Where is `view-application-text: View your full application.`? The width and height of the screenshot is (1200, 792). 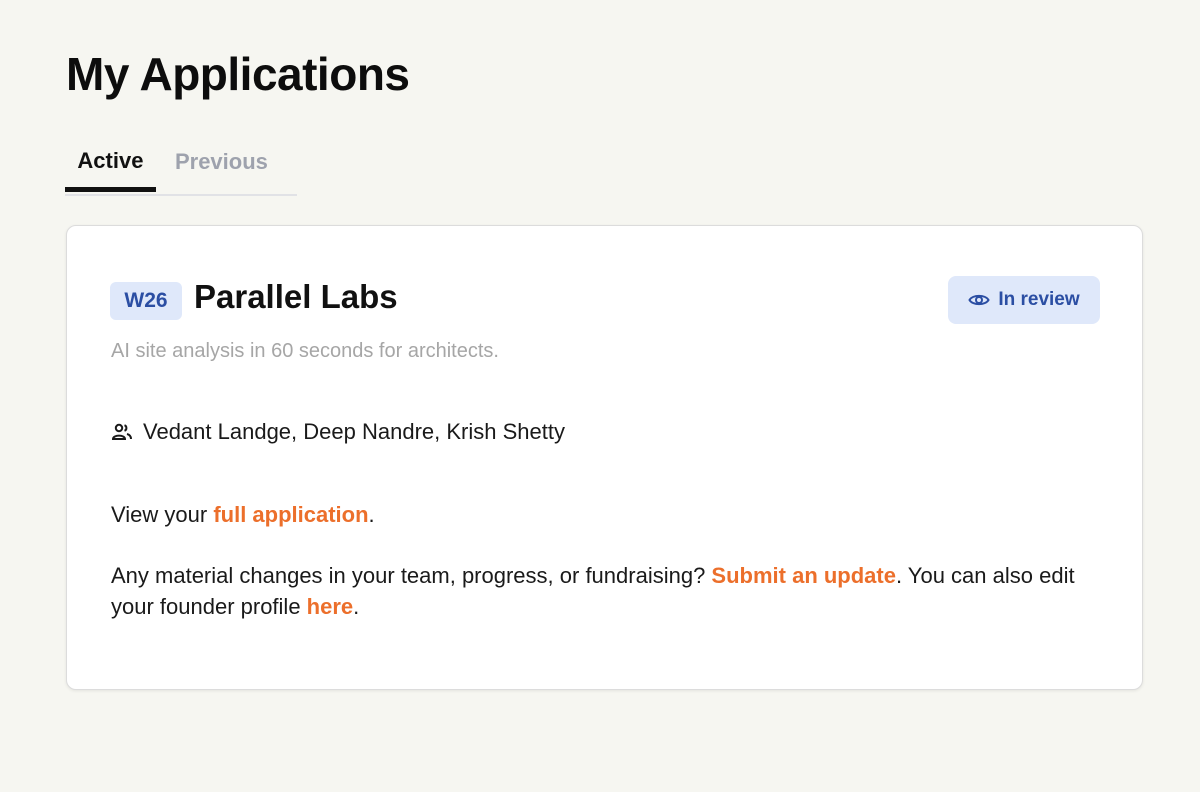
view-application-text: View your full application. is located at coordinates (243, 514).